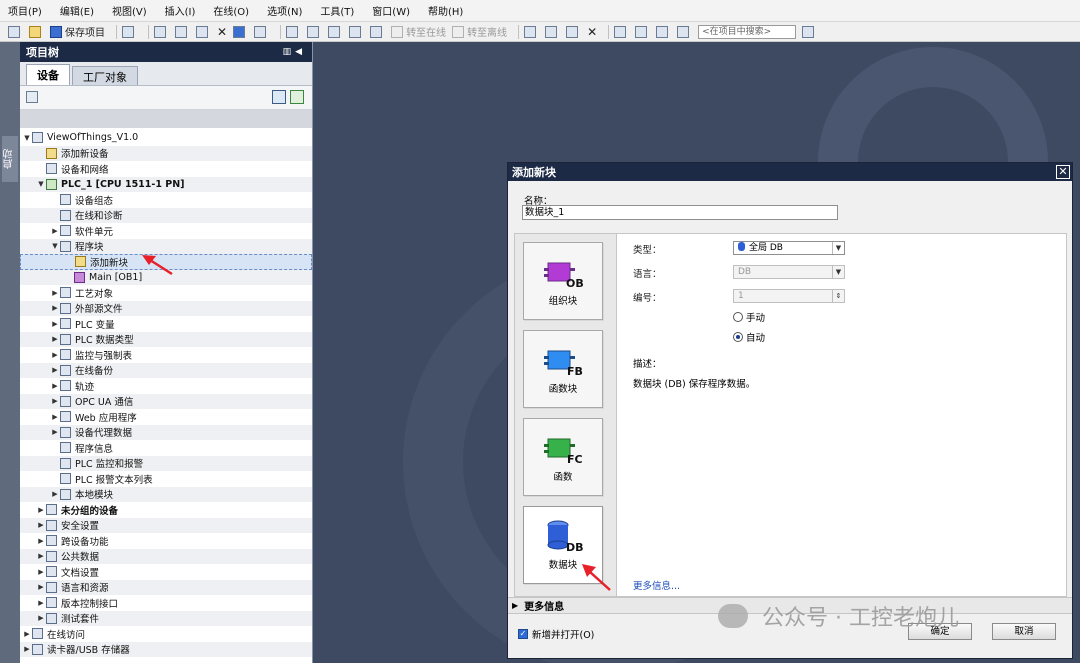  I want to click on dialog-close-icon: ✕, so click(1063, 172).